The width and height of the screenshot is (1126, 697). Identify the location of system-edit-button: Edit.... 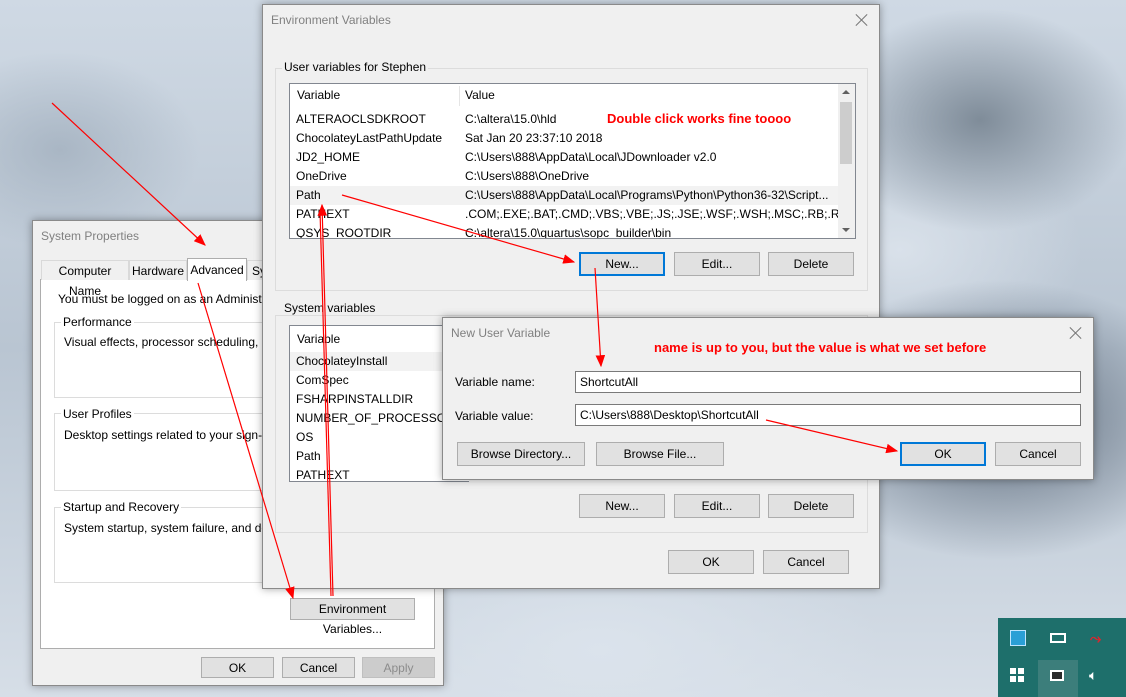
(717, 506).